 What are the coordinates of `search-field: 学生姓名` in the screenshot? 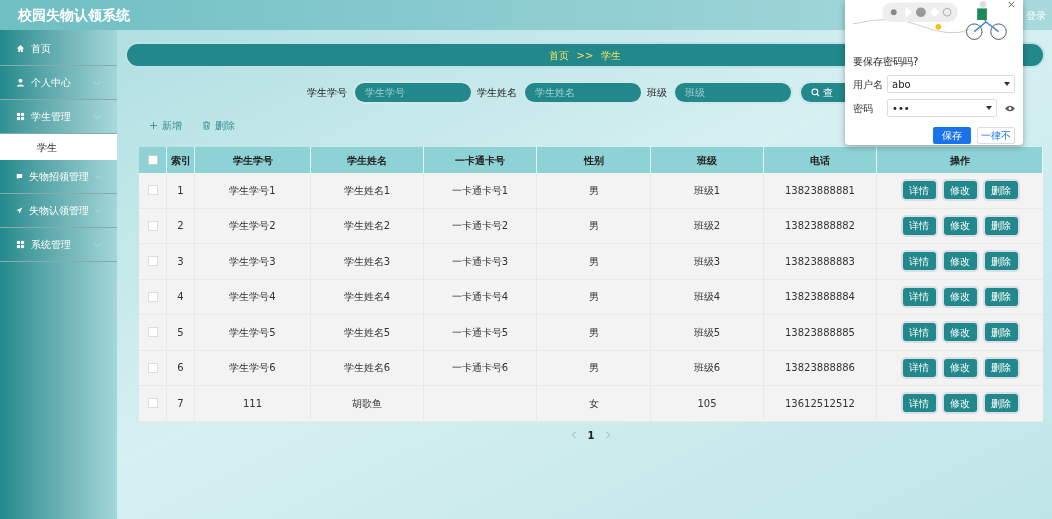 It's located at (583, 92).